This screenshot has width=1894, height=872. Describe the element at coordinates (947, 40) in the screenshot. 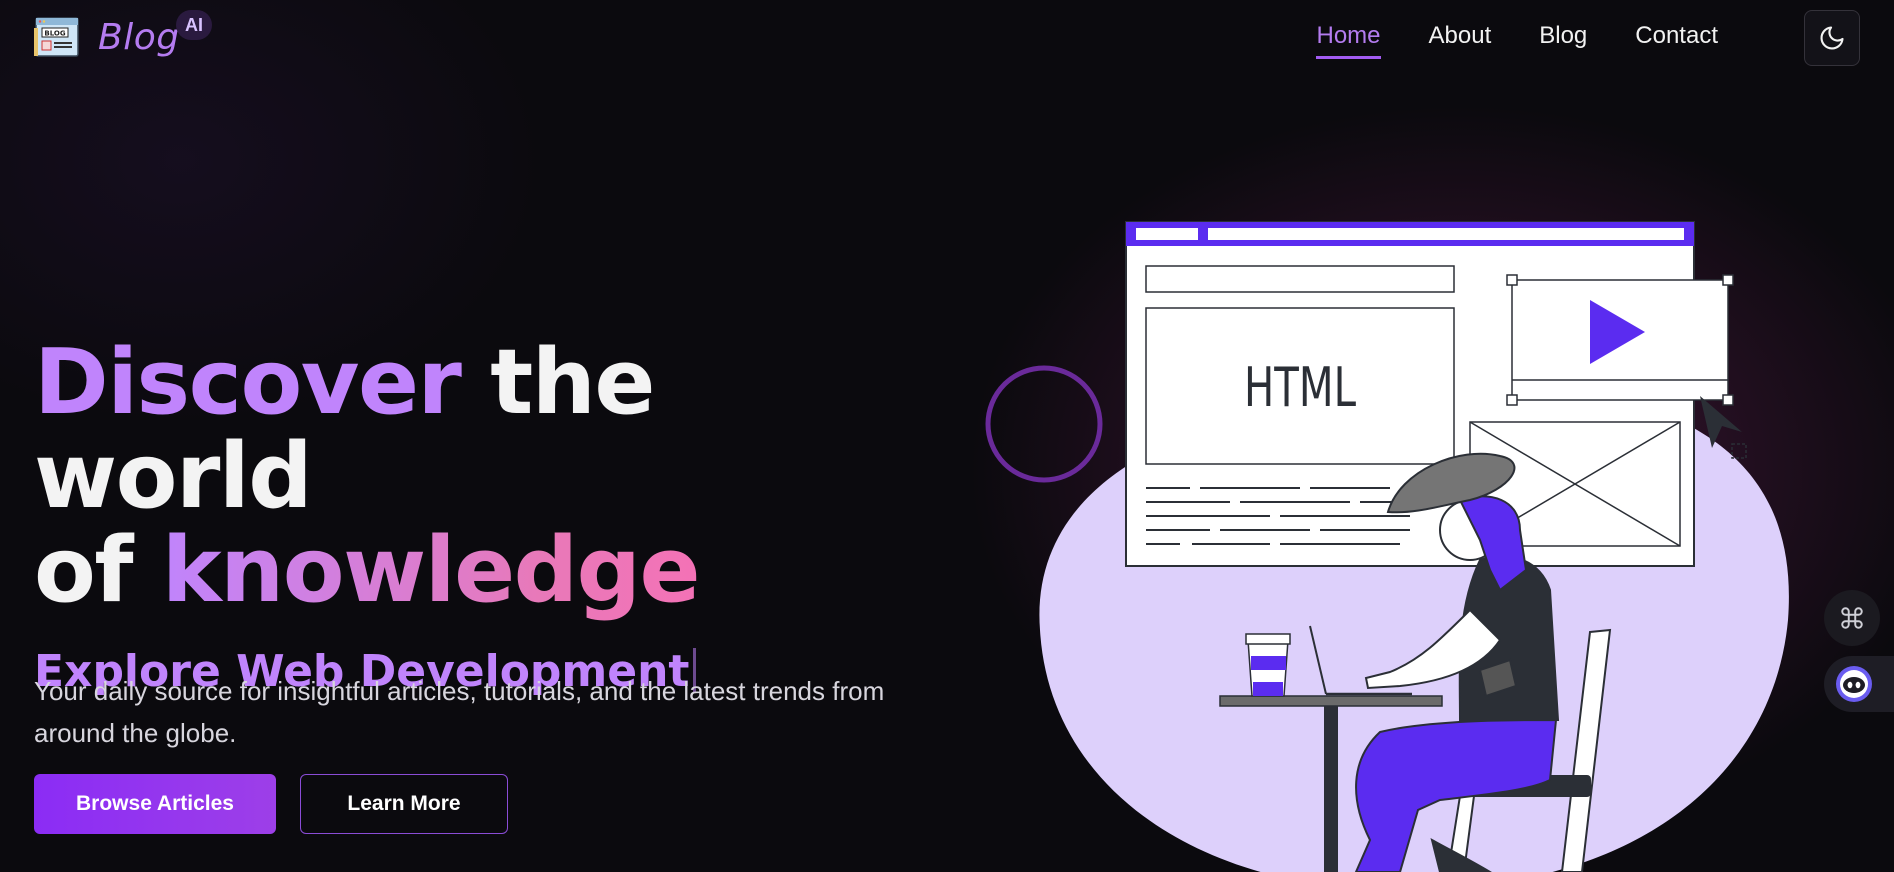

I see `top-nav-bar: BLOG Blog AI Home About Blog Contact` at that location.